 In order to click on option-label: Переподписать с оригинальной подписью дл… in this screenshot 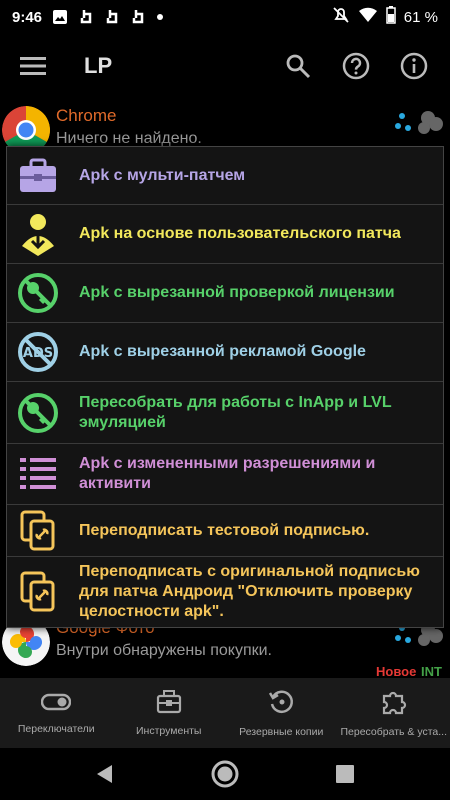, I will do `click(249, 591)`.